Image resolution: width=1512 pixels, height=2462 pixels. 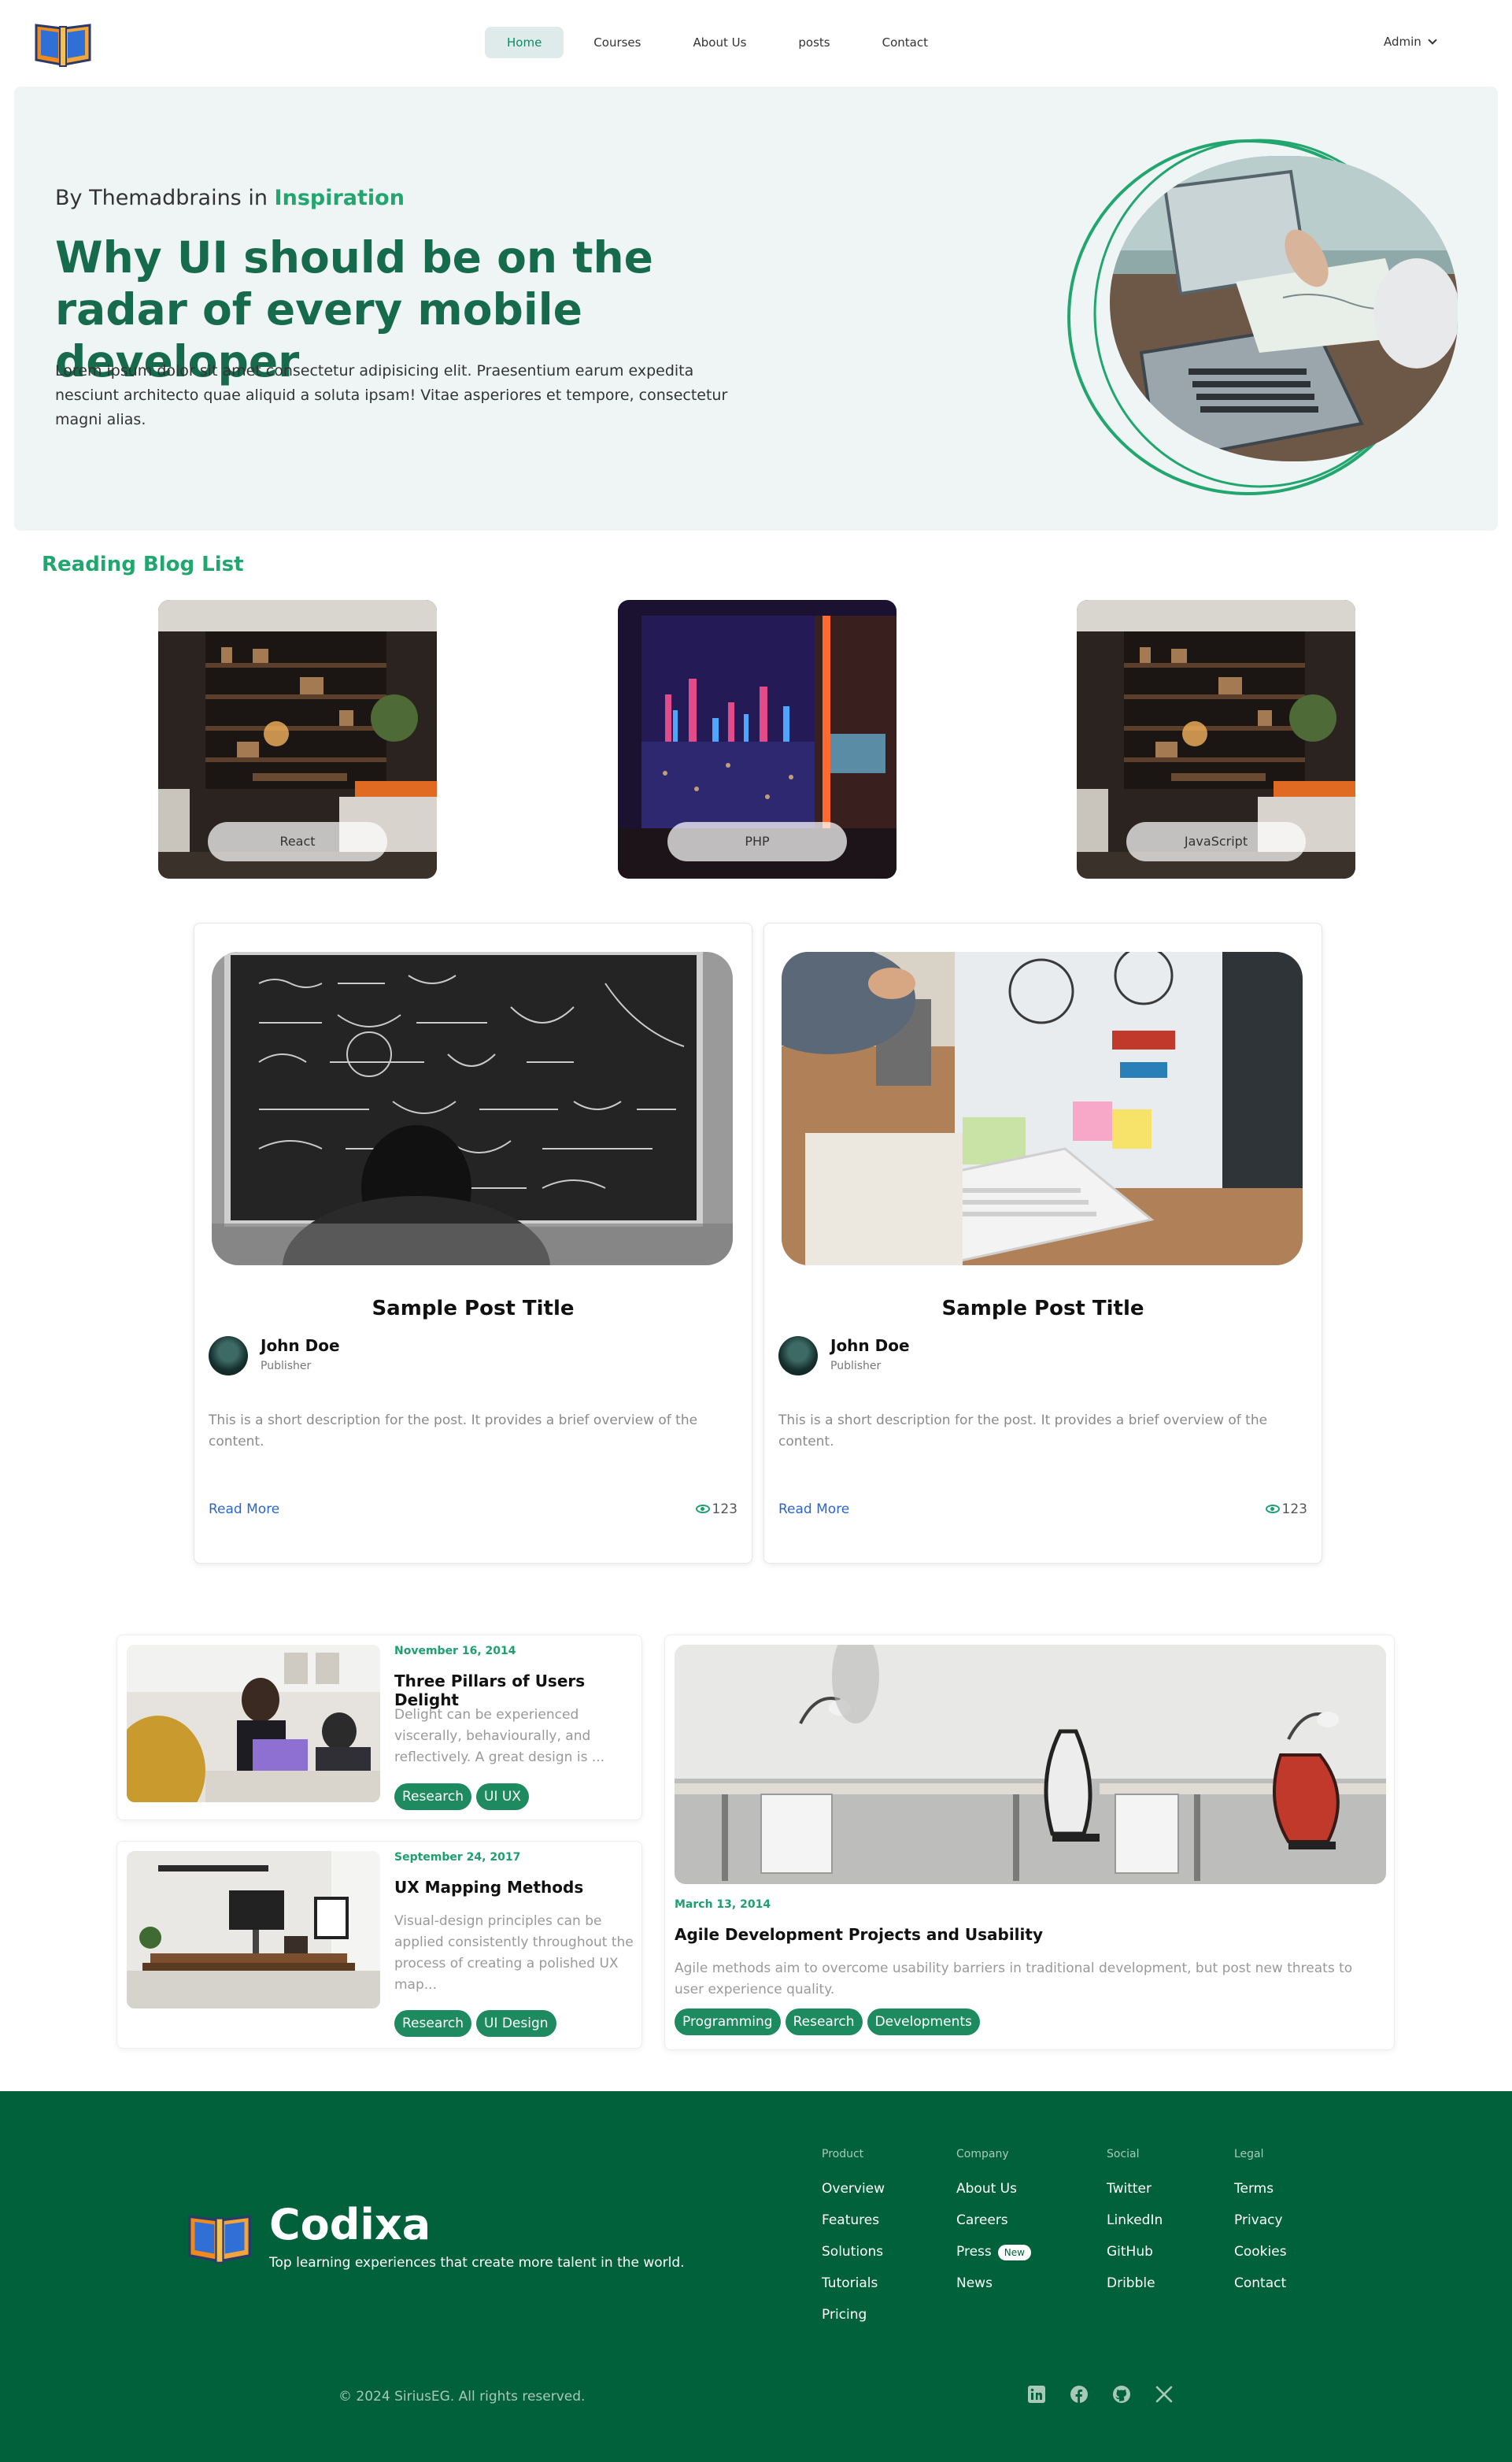 I want to click on article-tags: Research UI UX, so click(x=464, y=1796).